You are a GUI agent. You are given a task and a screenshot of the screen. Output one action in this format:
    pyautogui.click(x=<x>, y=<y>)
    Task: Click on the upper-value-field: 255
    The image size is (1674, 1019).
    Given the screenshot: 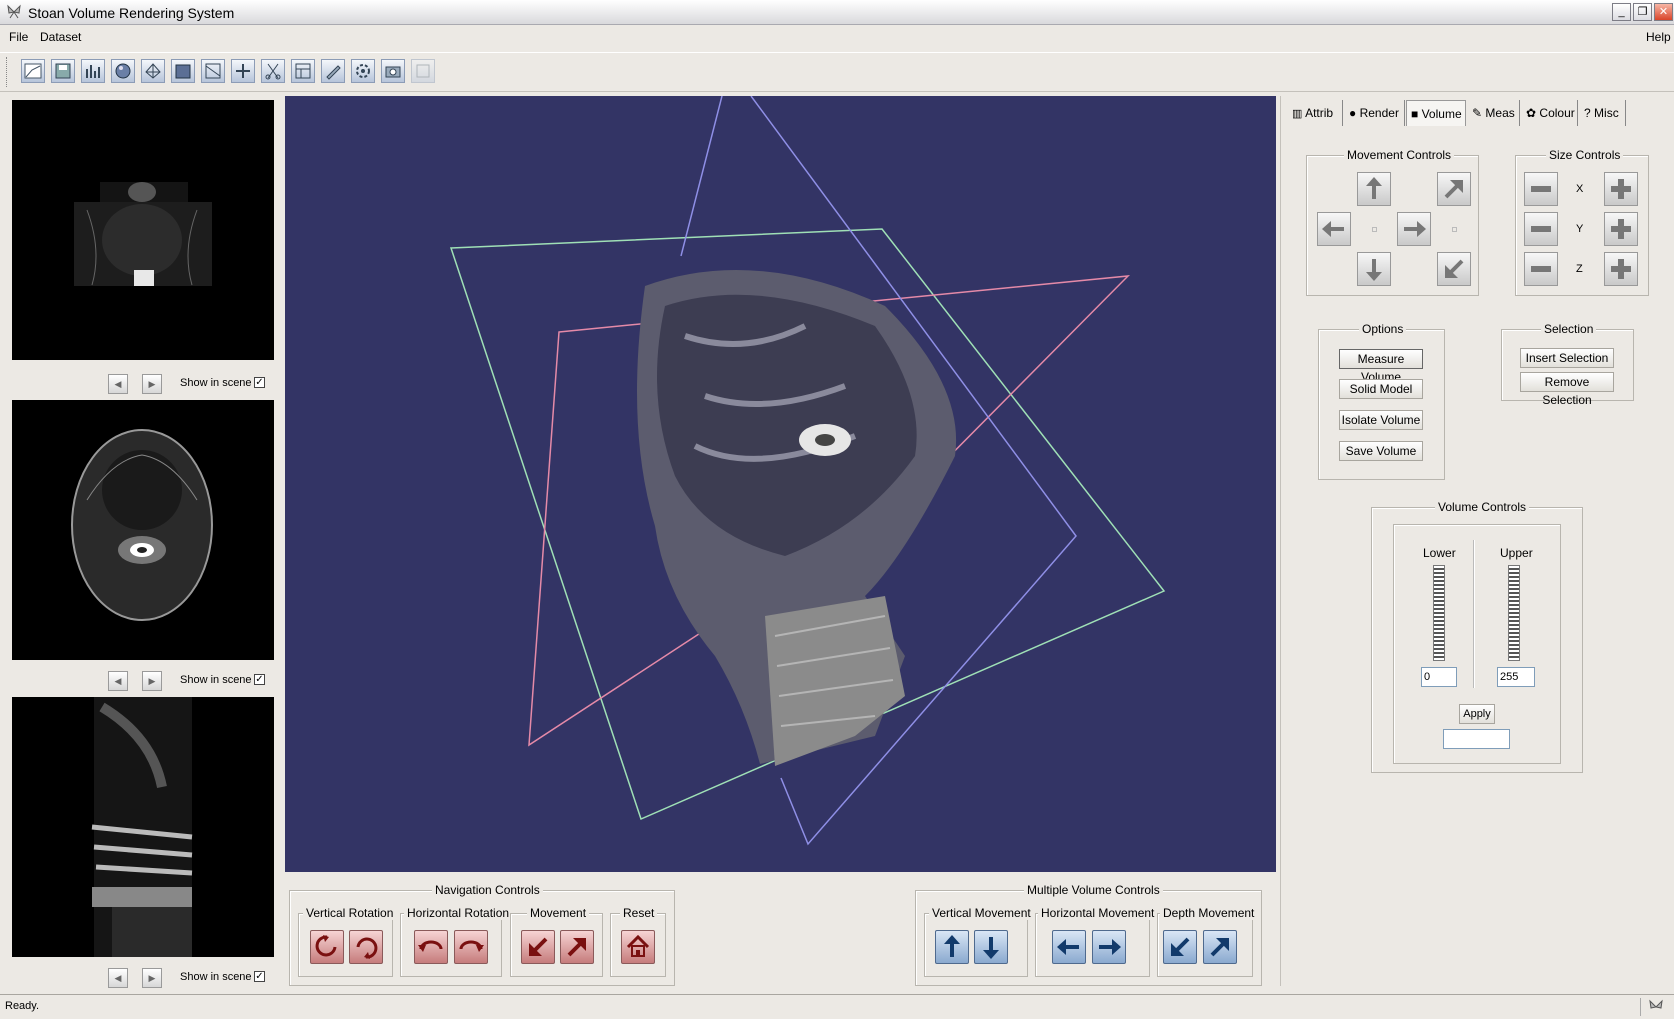 What is the action you would take?
    pyautogui.click(x=1516, y=677)
    